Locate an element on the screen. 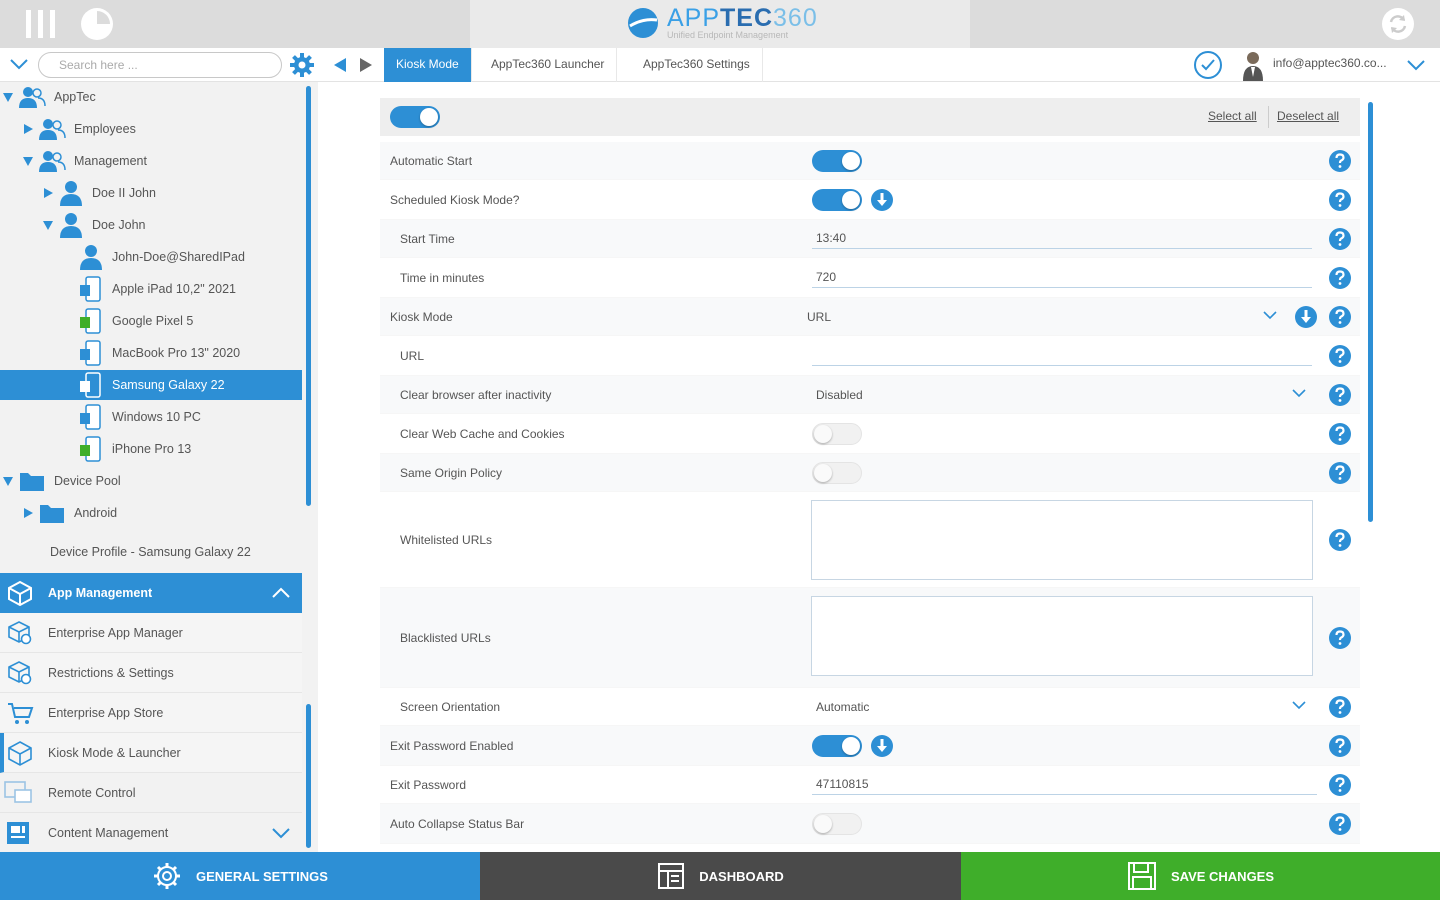  deselect-all-link: Deselect all is located at coordinates (1308, 116).